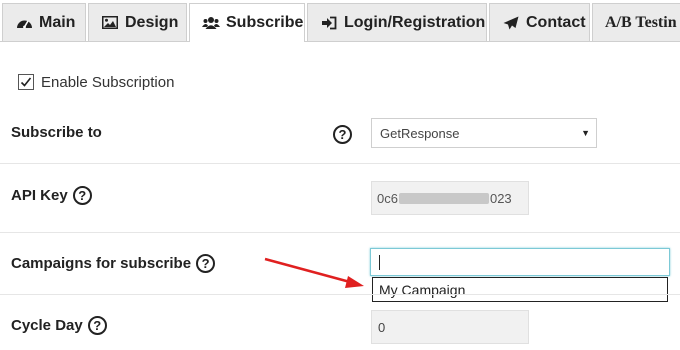 This screenshot has height=350, width=680. Describe the element at coordinates (57, 22) in the screenshot. I see `tab-main-label: Main` at that location.